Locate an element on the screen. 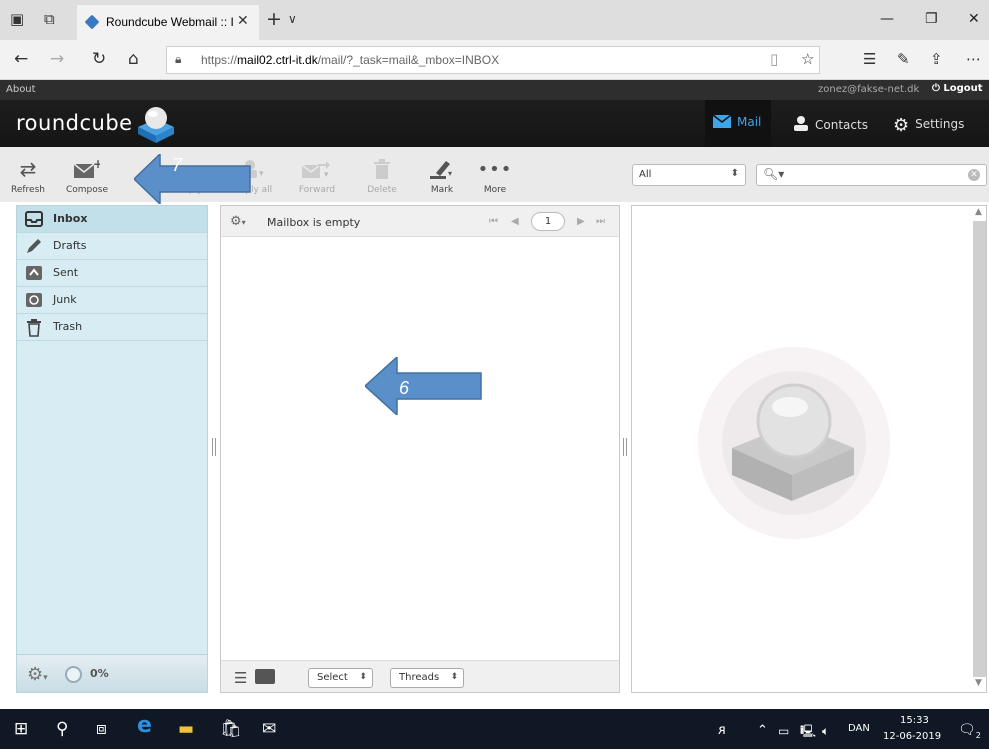 The height and width of the screenshot is (749, 989). quota-text: 0% is located at coordinates (99, 673).